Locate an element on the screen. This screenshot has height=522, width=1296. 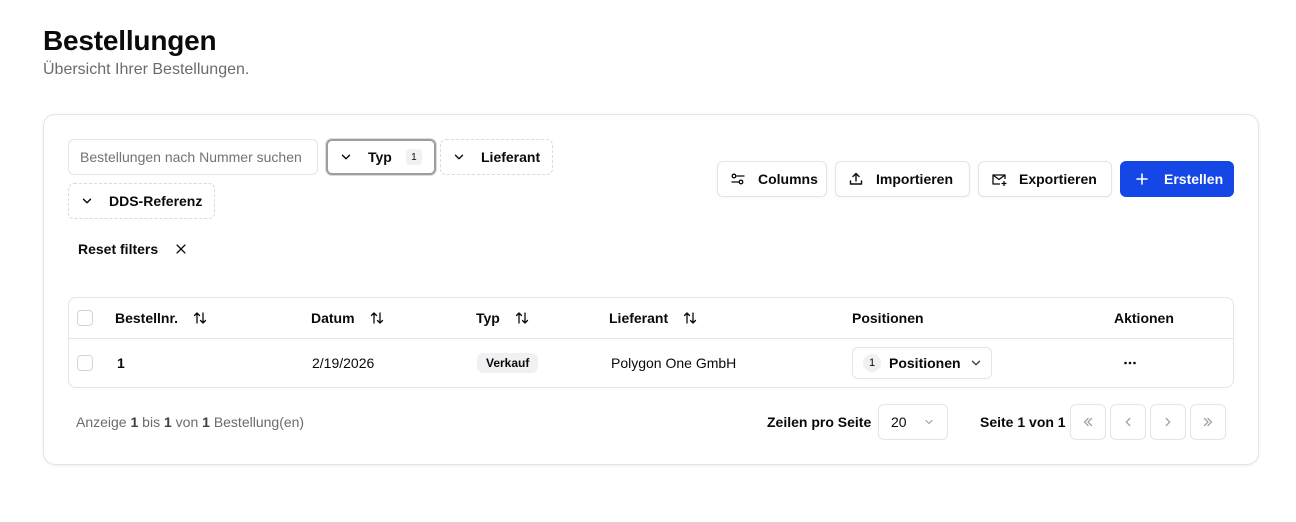
filter-dds-referenz-button: DDS-Referenz is located at coordinates (142, 201).